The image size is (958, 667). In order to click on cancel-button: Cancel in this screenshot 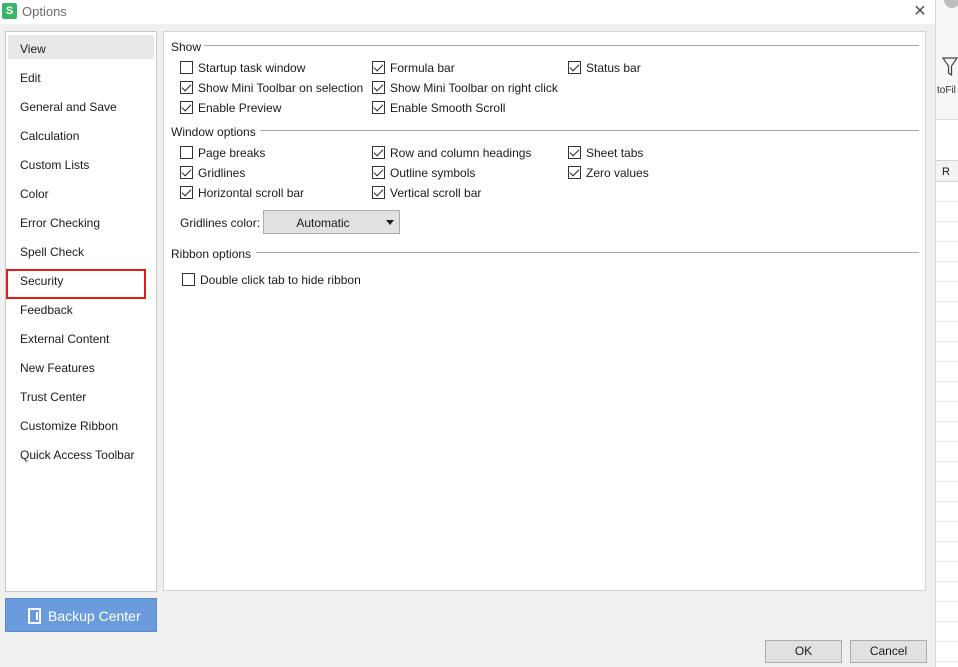, I will do `click(888, 651)`.